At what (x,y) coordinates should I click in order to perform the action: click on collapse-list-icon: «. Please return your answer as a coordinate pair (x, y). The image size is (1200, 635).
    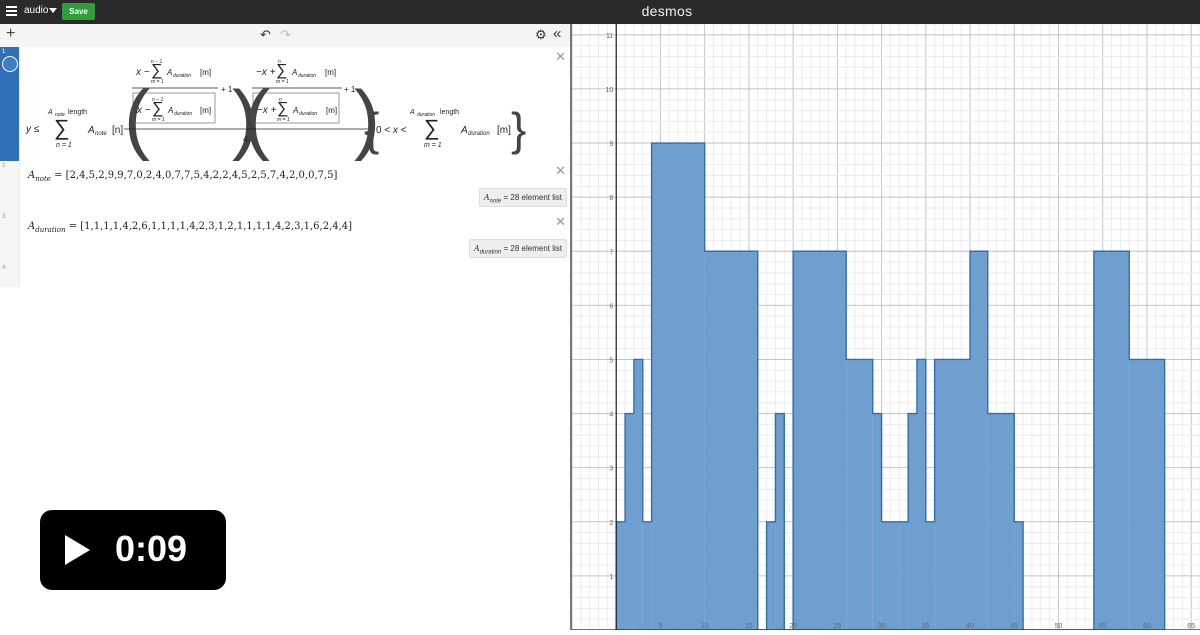
    Looking at the image, I should click on (557, 33).